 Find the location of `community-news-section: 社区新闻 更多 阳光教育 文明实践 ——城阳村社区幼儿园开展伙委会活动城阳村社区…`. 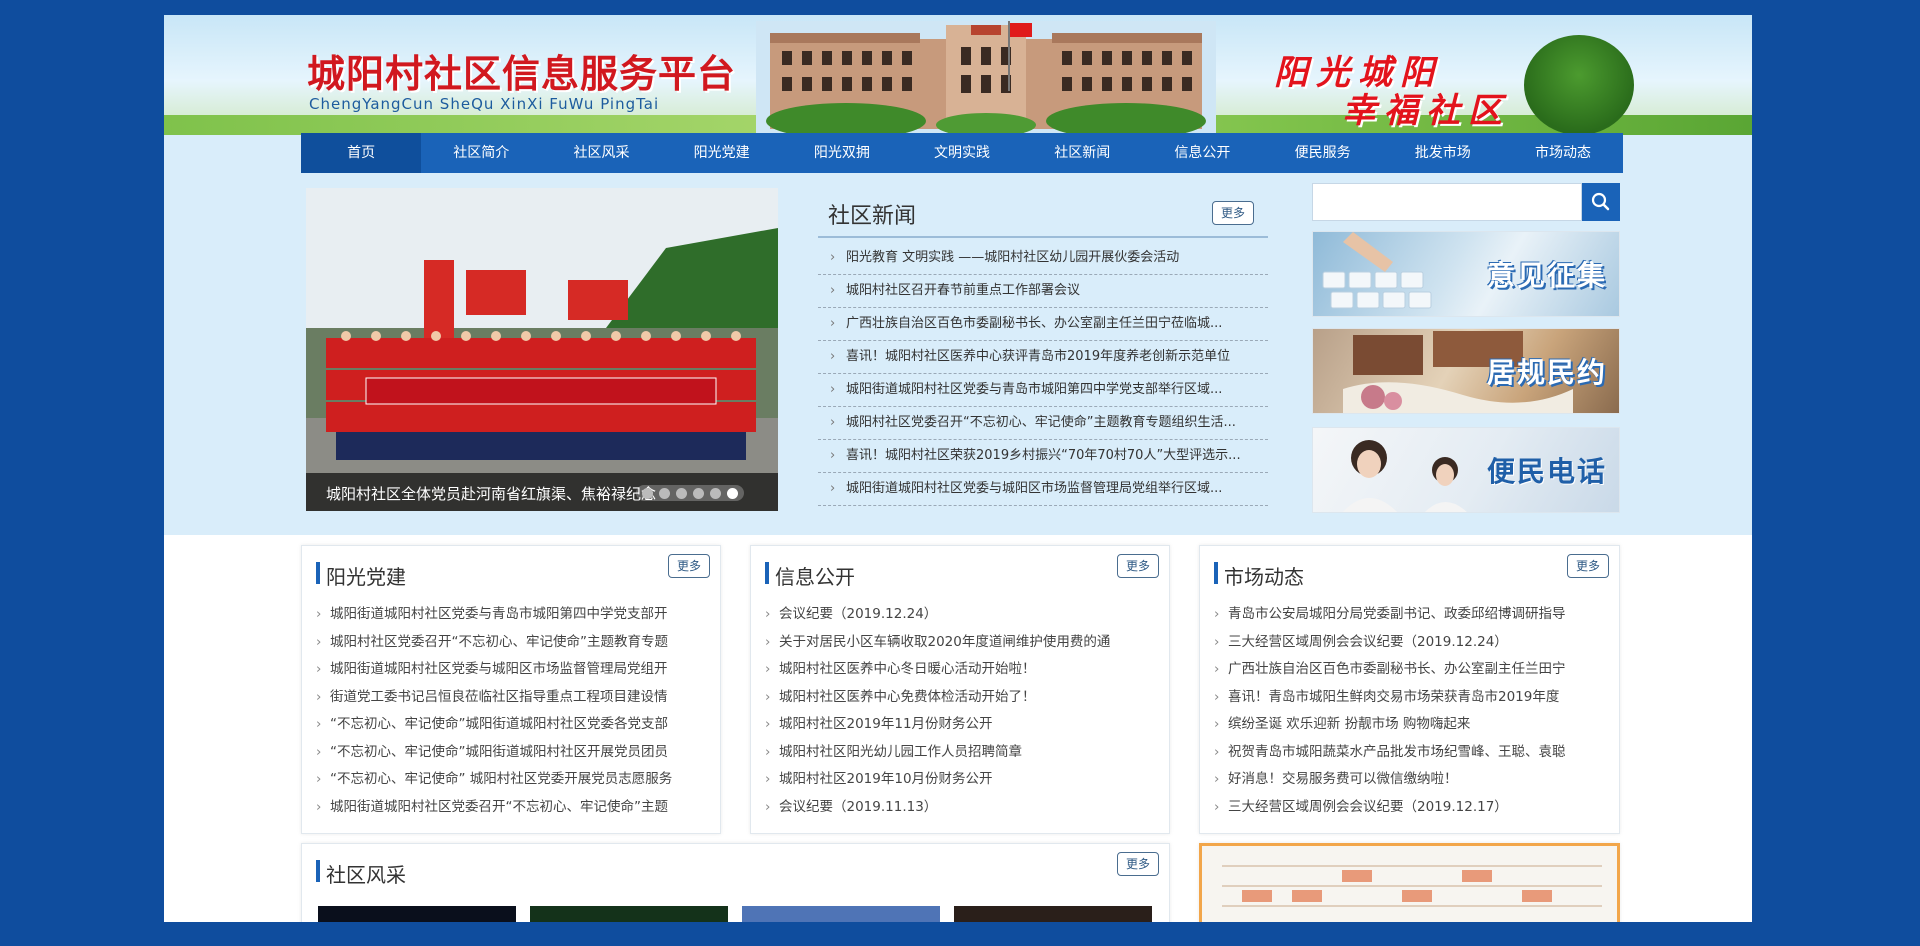

community-news-section: 社区新闻 更多 阳光教育 文明实践 ——城阳村社区幼儿园开展伙委会活动城阳村社区… is located at coordinates (1048, 353).